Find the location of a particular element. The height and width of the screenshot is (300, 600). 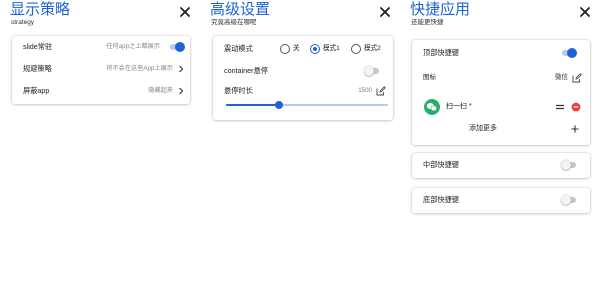

hover-duration-row: 悬停时长 1500 is located at coordinates (303, 91).